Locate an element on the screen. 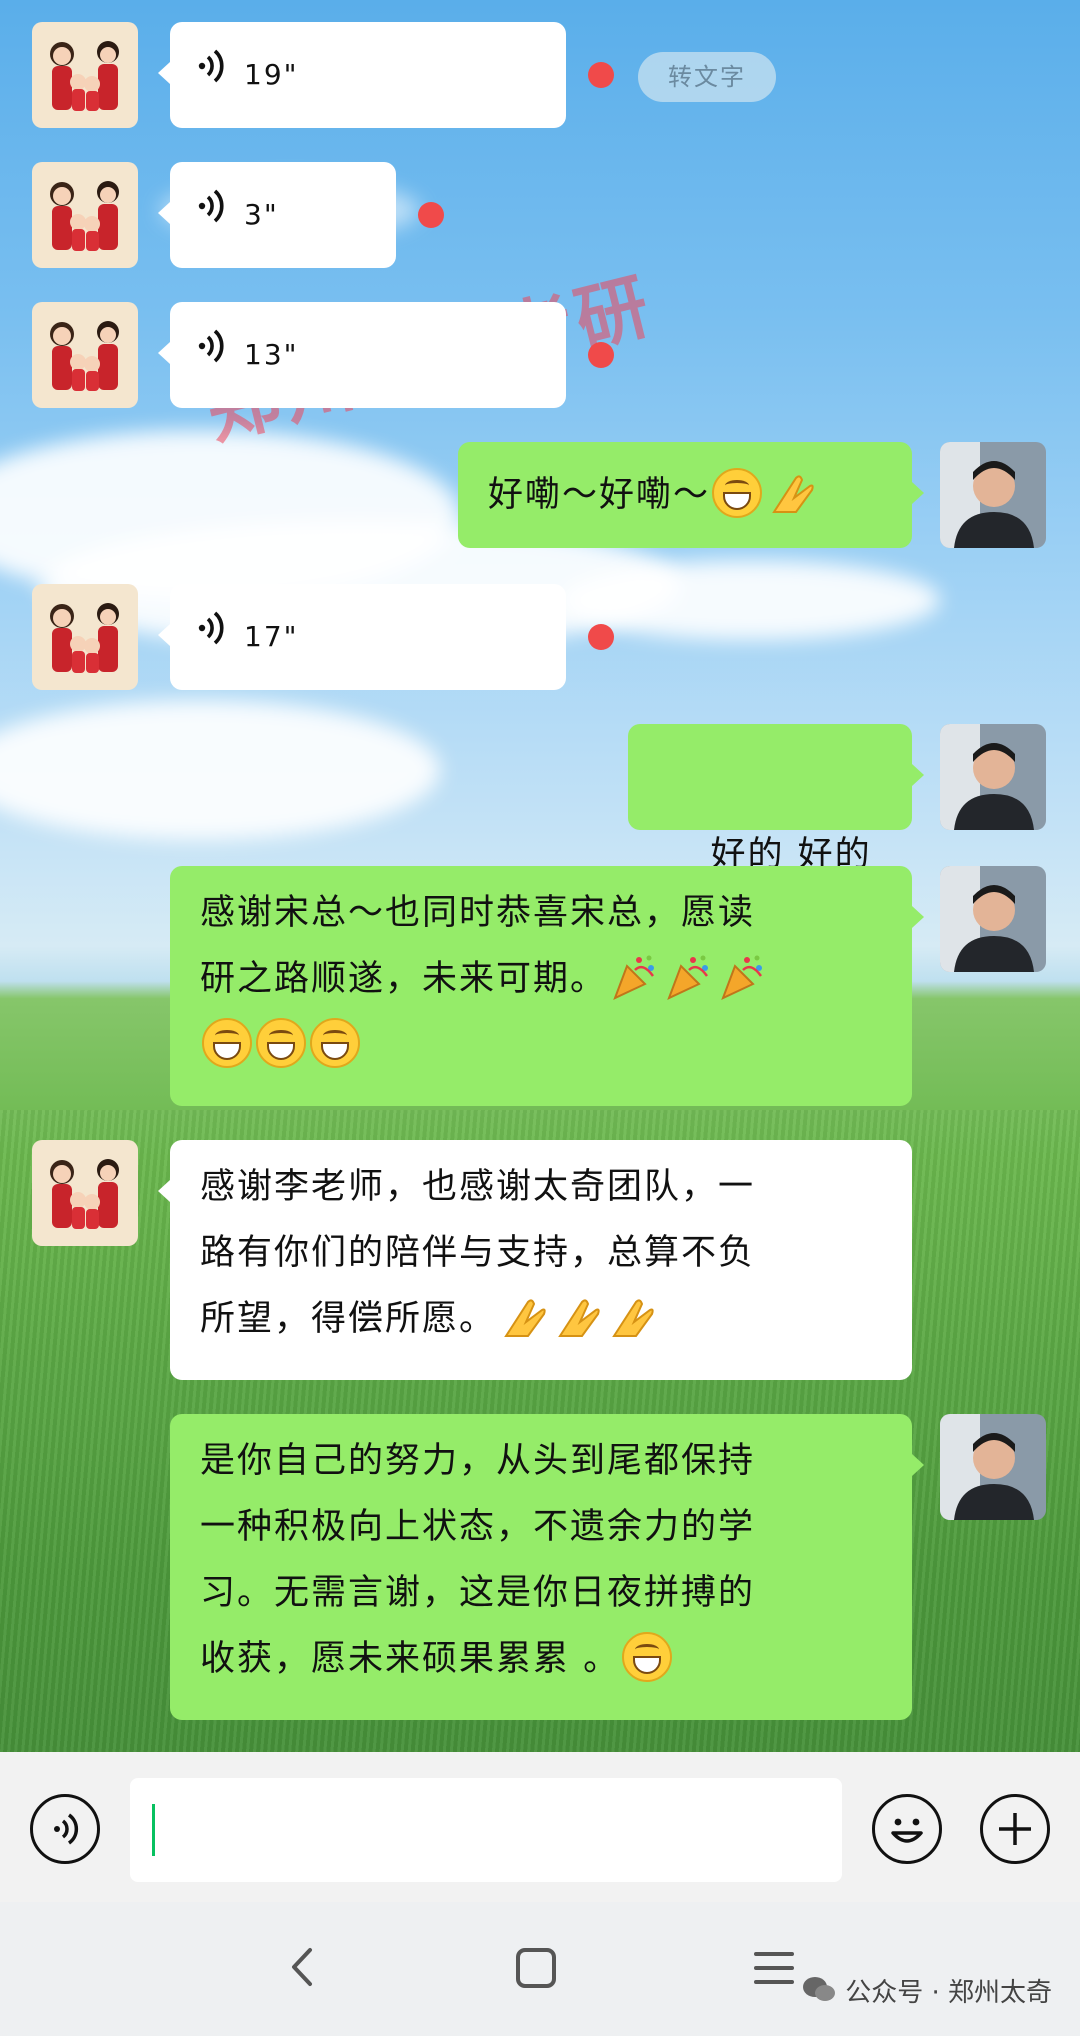 This screenshot has height=2036, width=1080. convert-to-text-button: 转文字 is located at coordinates (707, 77).